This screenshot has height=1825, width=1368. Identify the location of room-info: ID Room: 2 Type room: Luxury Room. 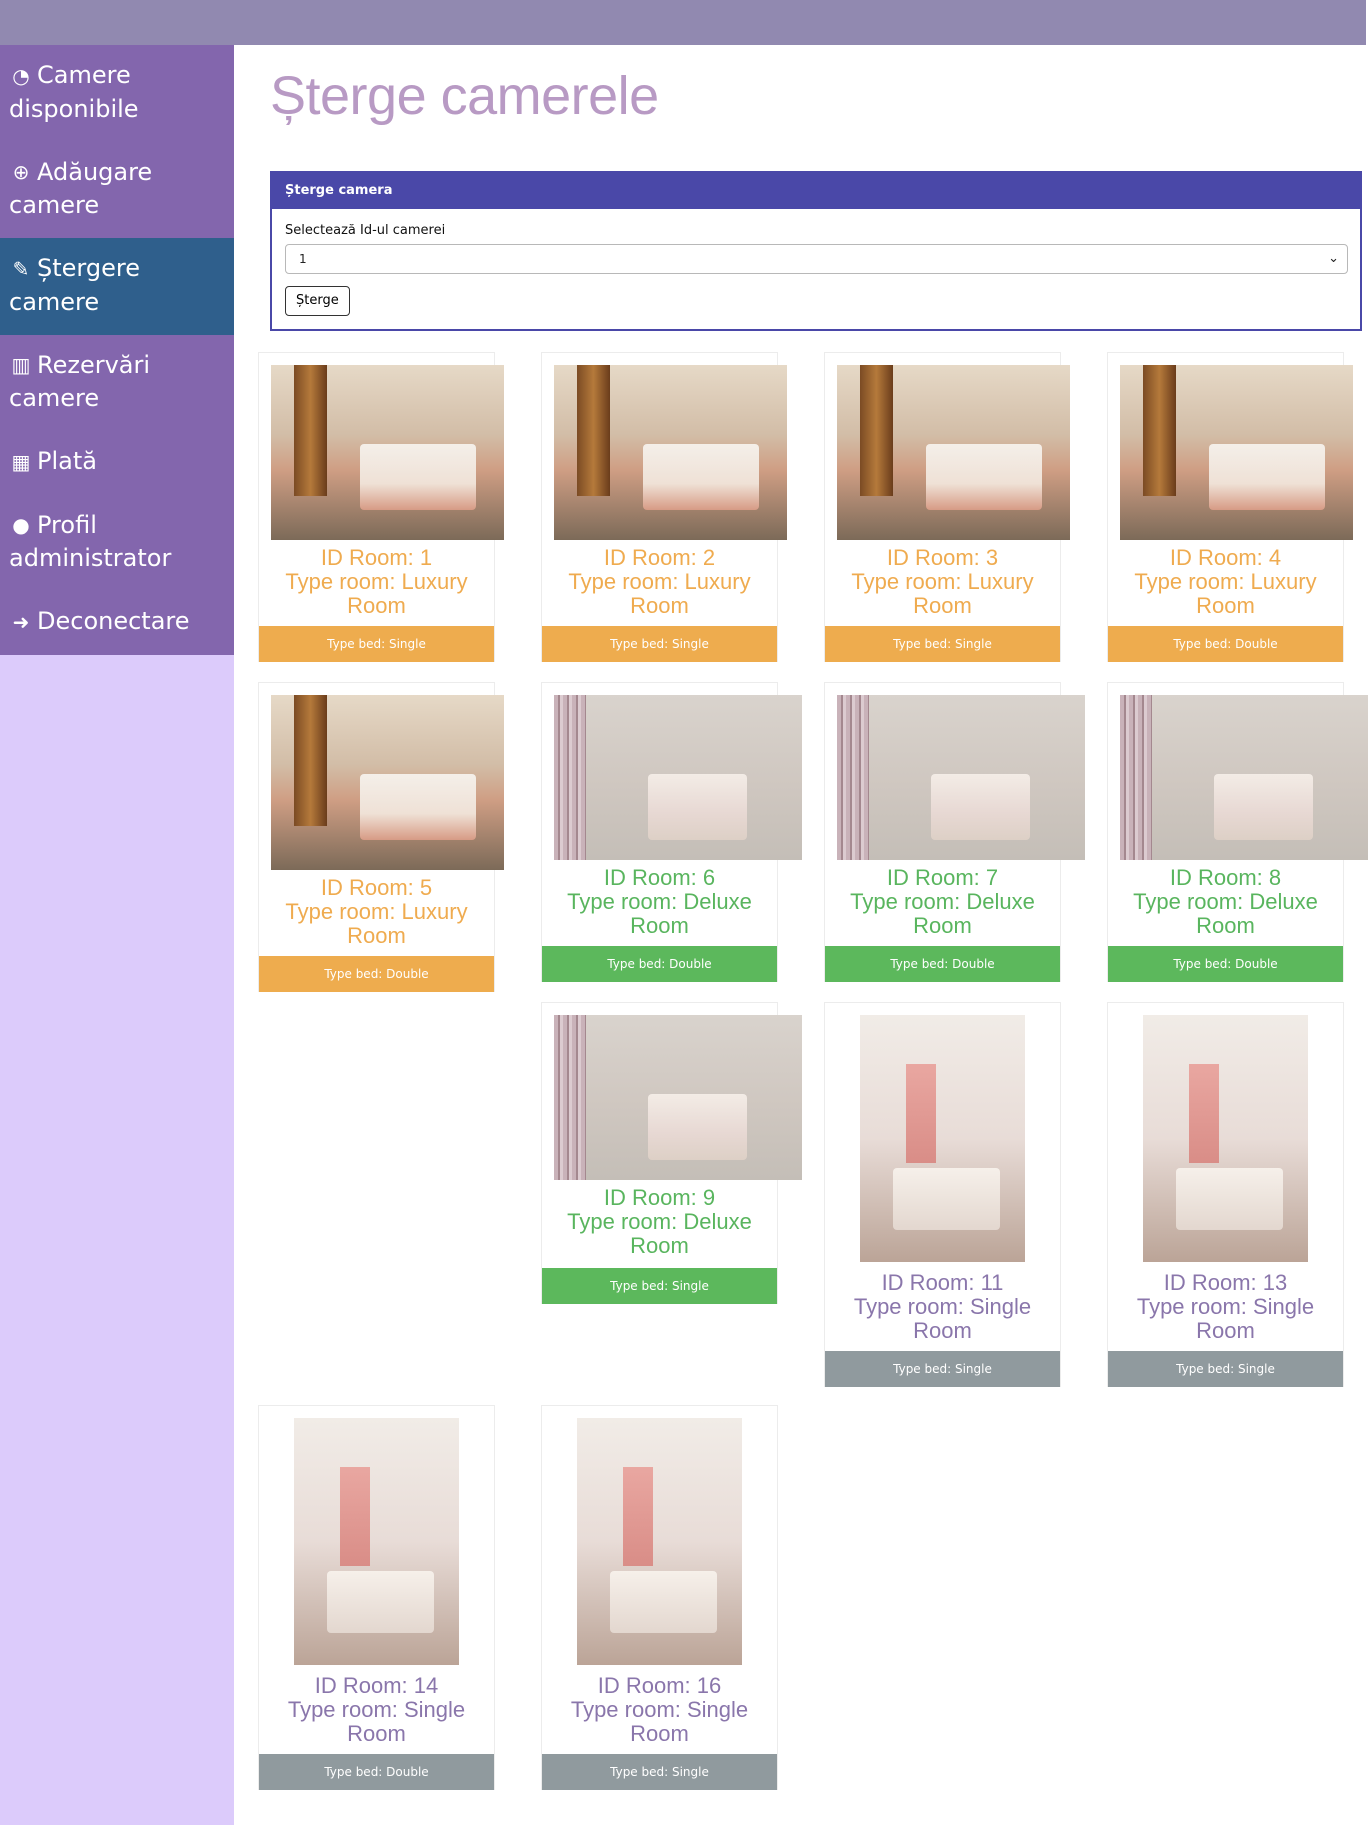
(659, 582).